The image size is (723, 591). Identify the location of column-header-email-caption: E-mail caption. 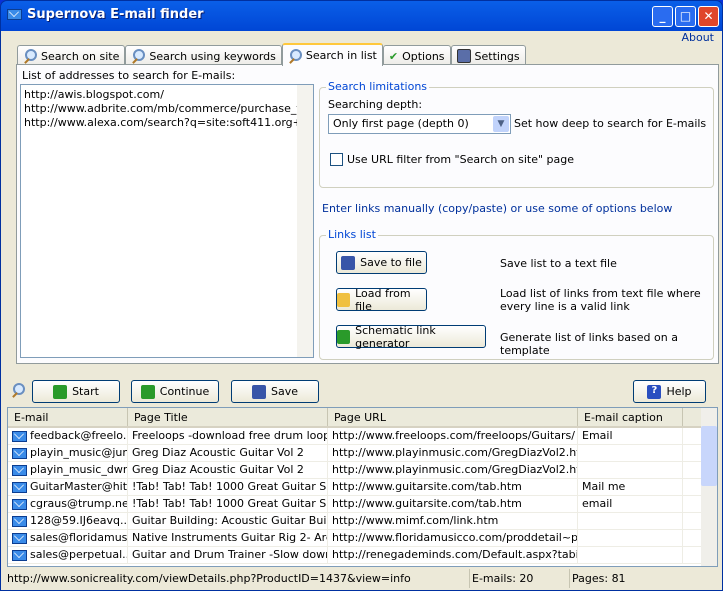
(630, 417).